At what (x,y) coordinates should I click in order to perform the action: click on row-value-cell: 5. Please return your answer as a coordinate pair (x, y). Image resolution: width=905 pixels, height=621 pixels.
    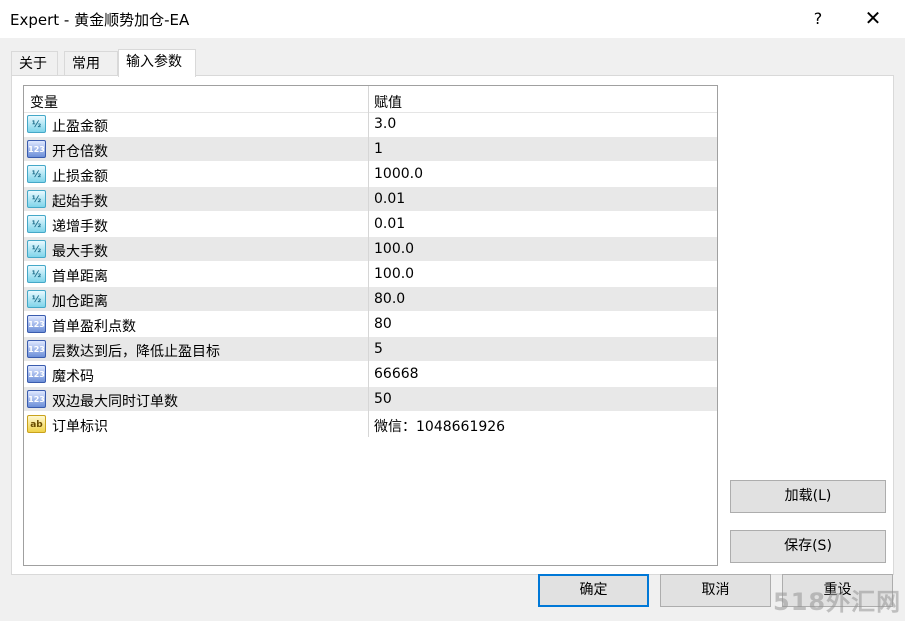
    Looking at the image, I should click on (378, 349).